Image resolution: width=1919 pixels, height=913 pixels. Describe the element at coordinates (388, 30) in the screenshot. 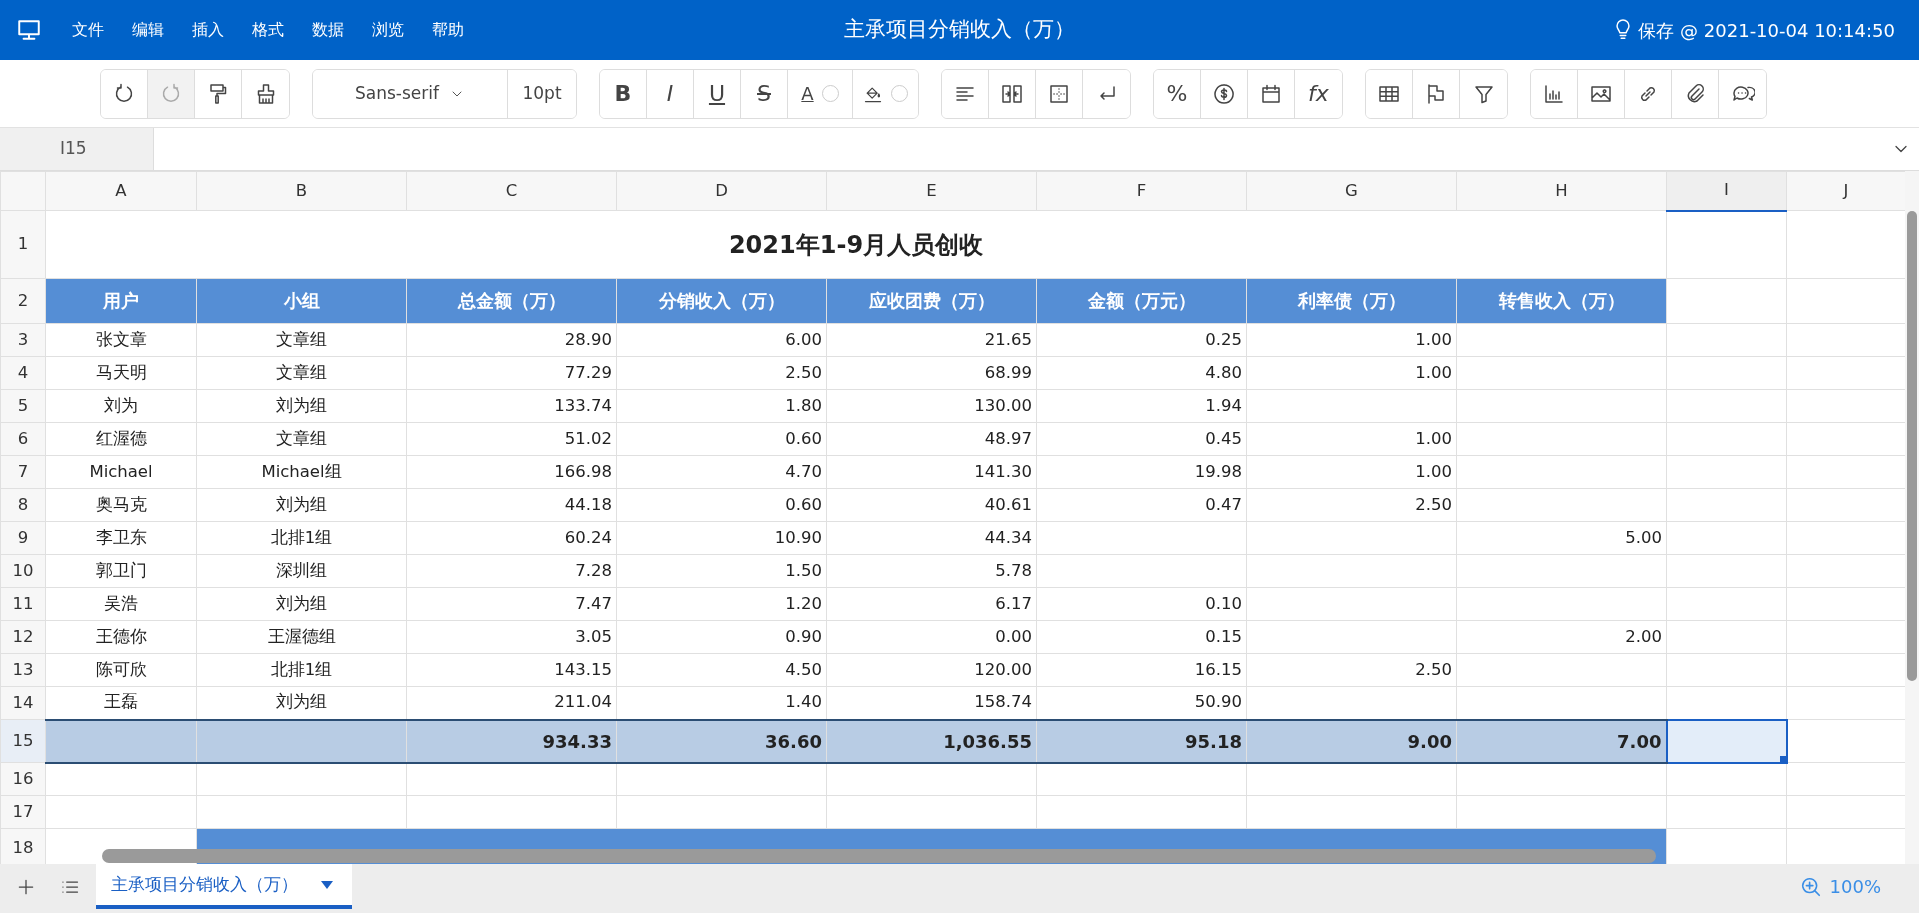

I see `menu-item: 浏览` at that location.